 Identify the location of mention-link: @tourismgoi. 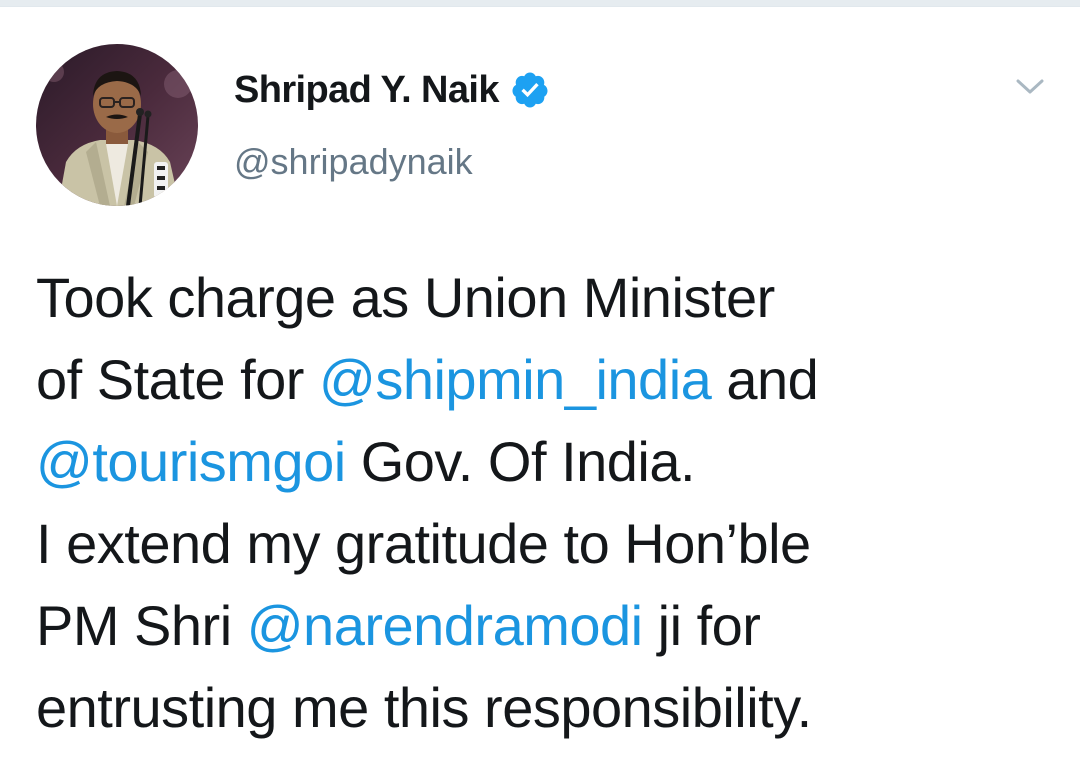
(191, 461).